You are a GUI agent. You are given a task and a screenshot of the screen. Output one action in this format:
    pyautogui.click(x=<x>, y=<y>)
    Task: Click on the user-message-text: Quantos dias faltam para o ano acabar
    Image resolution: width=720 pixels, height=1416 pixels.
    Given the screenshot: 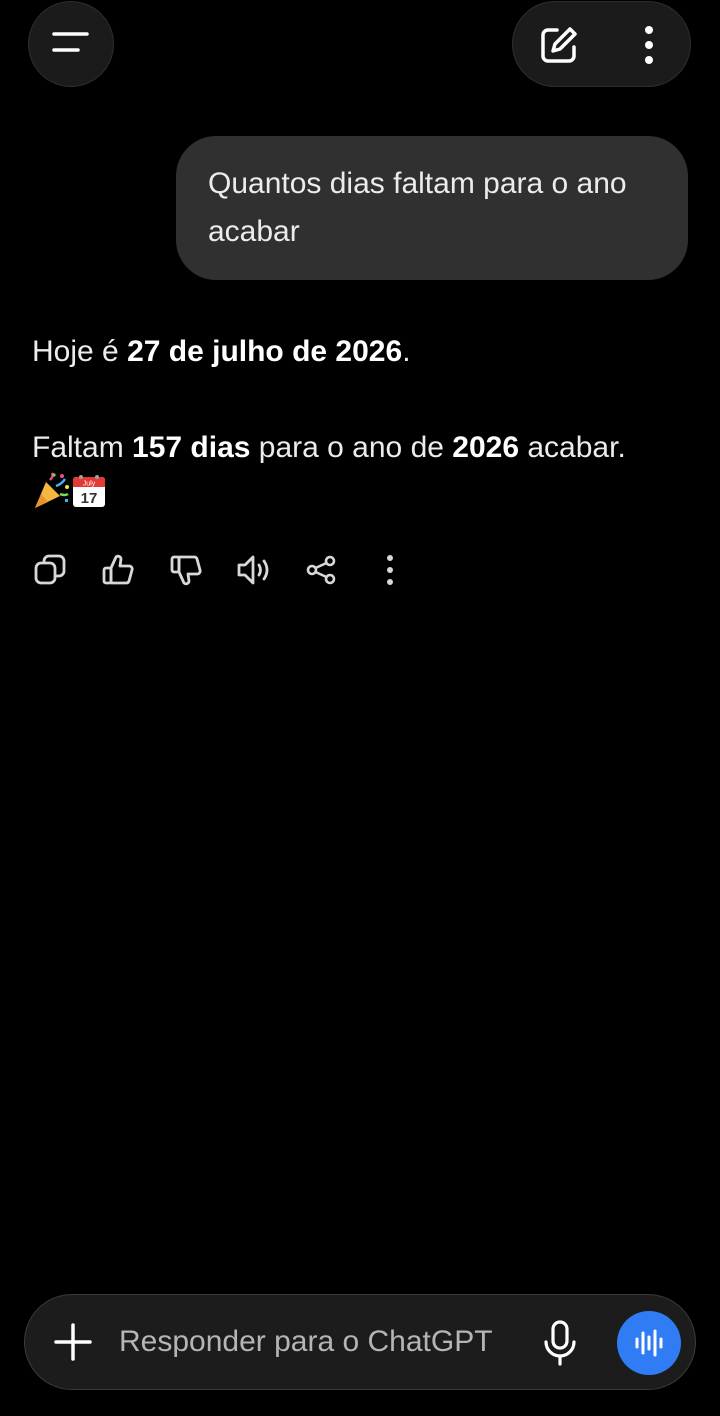 What is the action you would take?
    pyautogui.click(x=417, y=207)
    